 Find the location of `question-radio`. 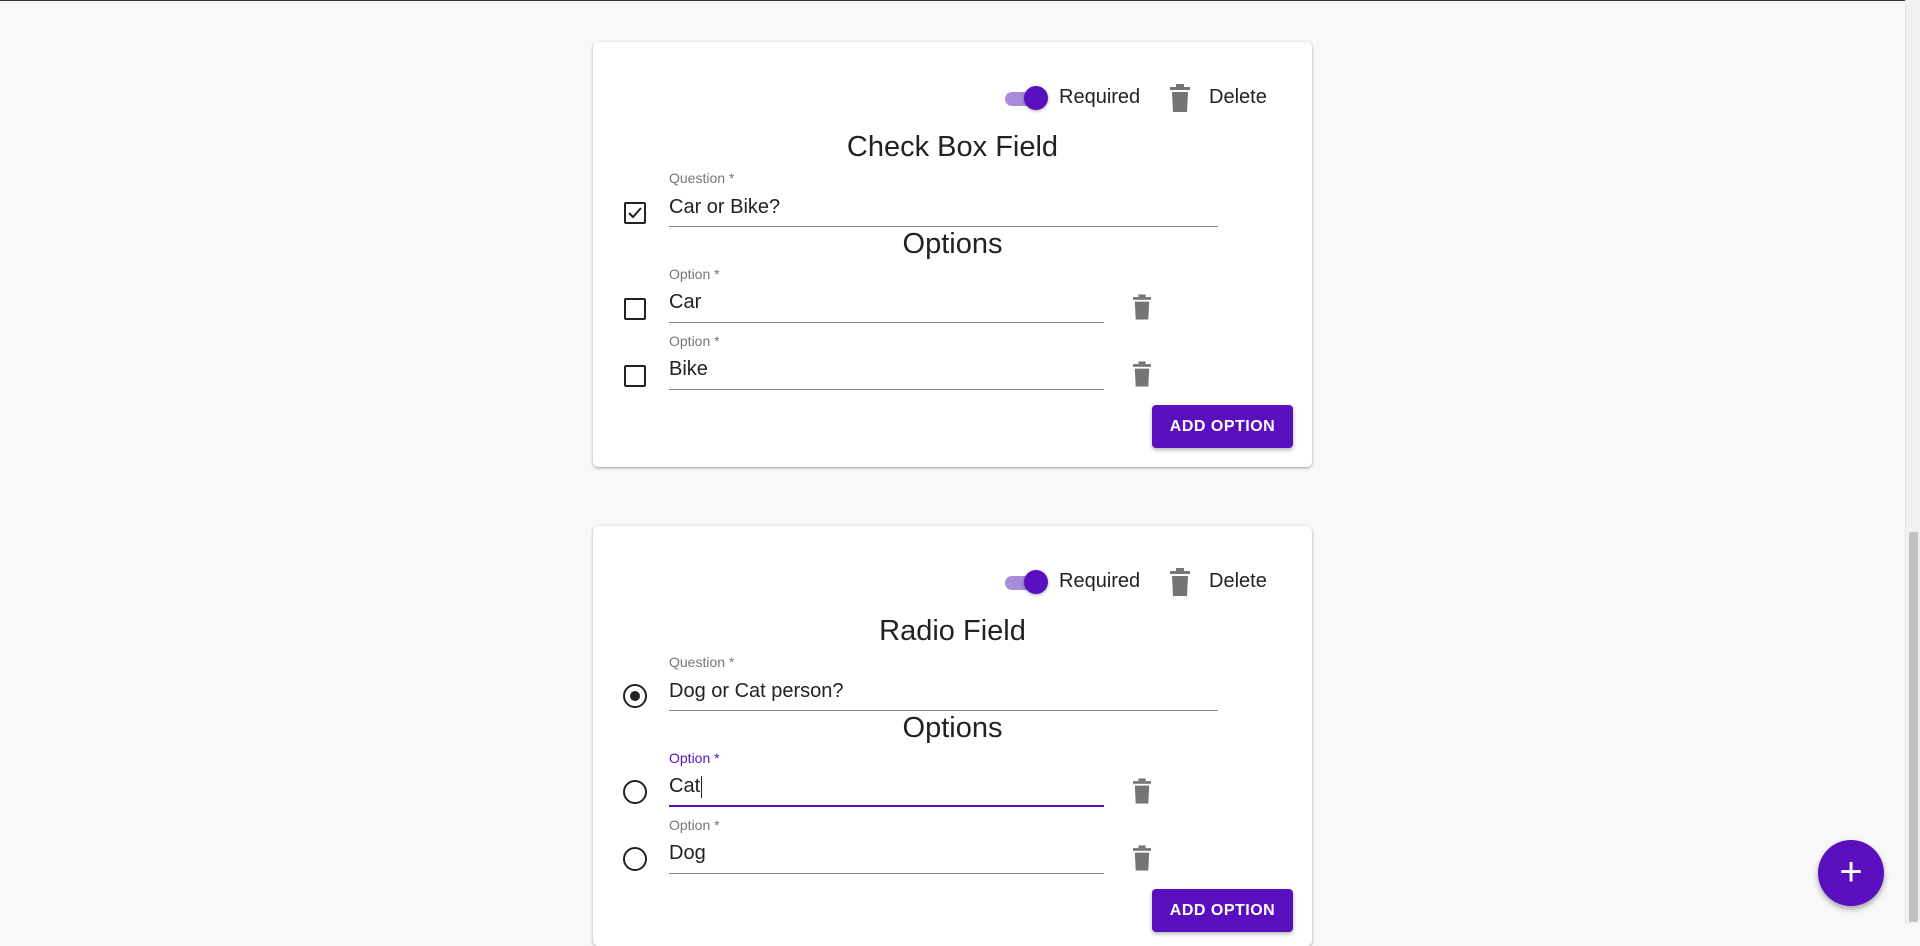

question-radio is located at coordinates (635, 696).